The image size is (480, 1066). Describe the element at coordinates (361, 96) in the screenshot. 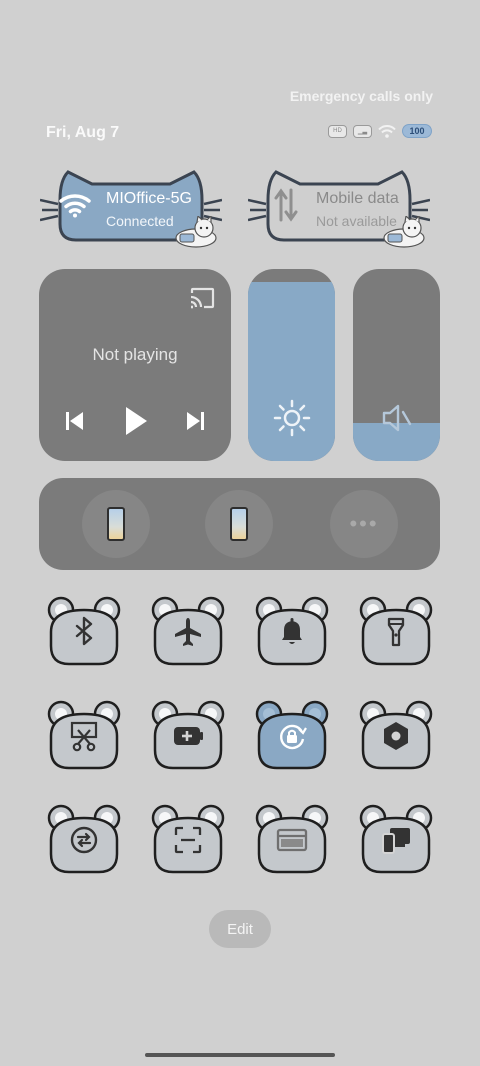

I see `emergency-status: Emergency calls only` at that location.